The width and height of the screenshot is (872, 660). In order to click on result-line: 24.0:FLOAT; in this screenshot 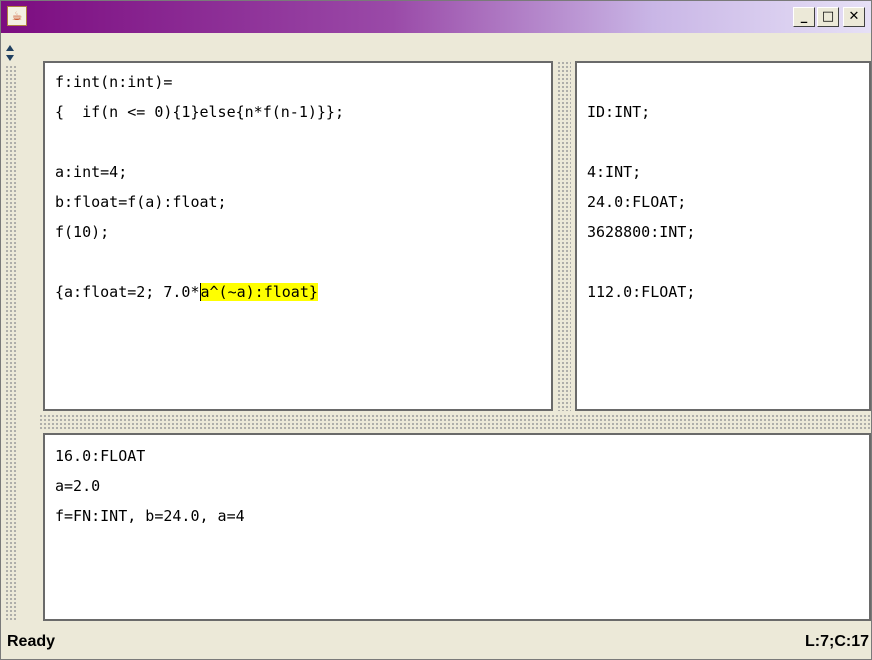, I will do `click(637, 202)`.